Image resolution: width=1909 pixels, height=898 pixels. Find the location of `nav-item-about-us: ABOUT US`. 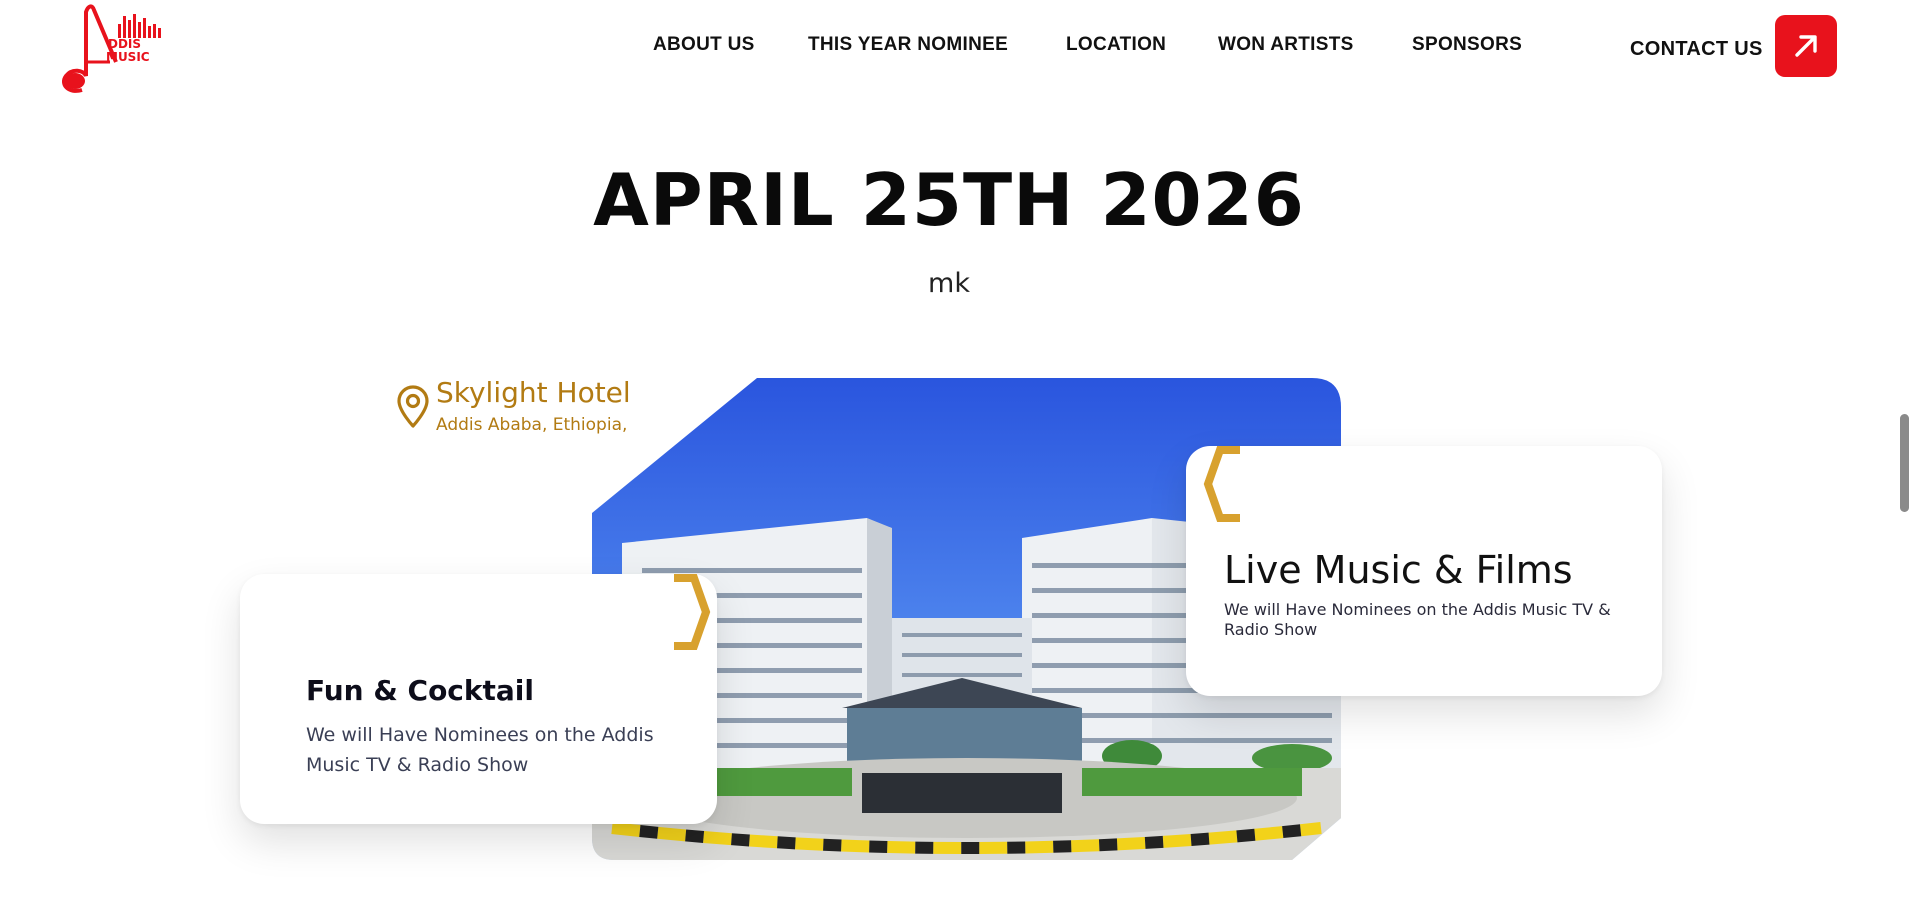

nav-item-about-us: ABOUT US is located at coordinates (704, 45).